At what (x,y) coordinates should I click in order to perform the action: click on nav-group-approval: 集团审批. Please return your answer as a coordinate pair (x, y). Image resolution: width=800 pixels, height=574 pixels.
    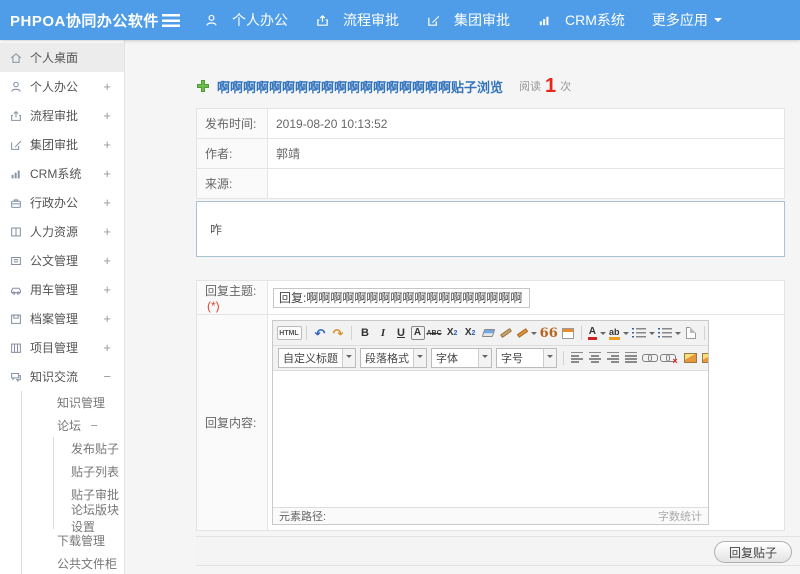
    Looking at the image, I should click on (468, 20).